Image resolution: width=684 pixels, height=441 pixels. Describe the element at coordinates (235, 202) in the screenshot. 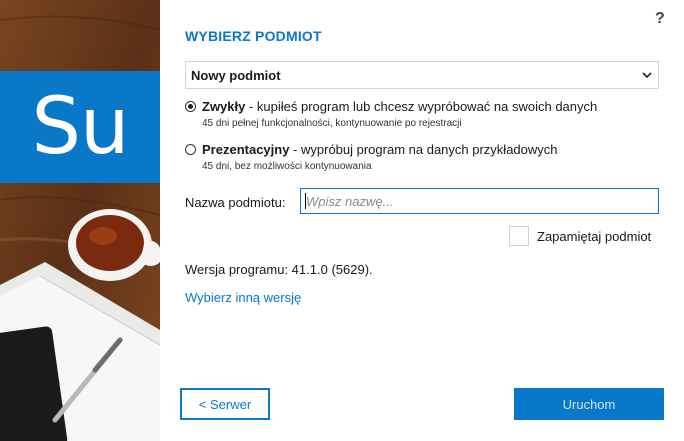

I see `subject-name-label: Nazwa podmiotu:` at that location.